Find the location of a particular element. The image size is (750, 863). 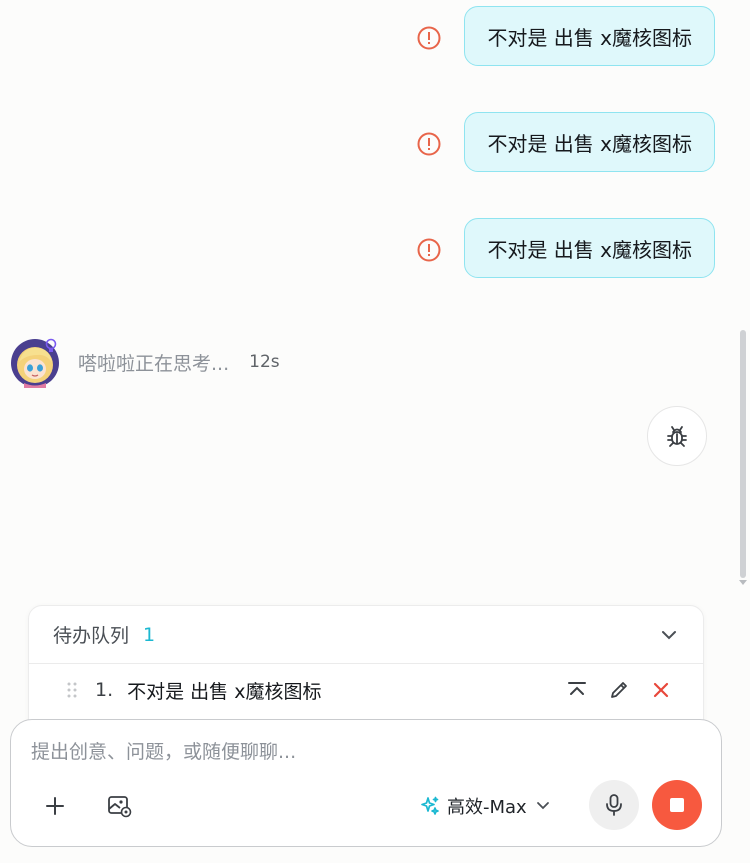

add-attachment-button is located at coordinates (55, 806).